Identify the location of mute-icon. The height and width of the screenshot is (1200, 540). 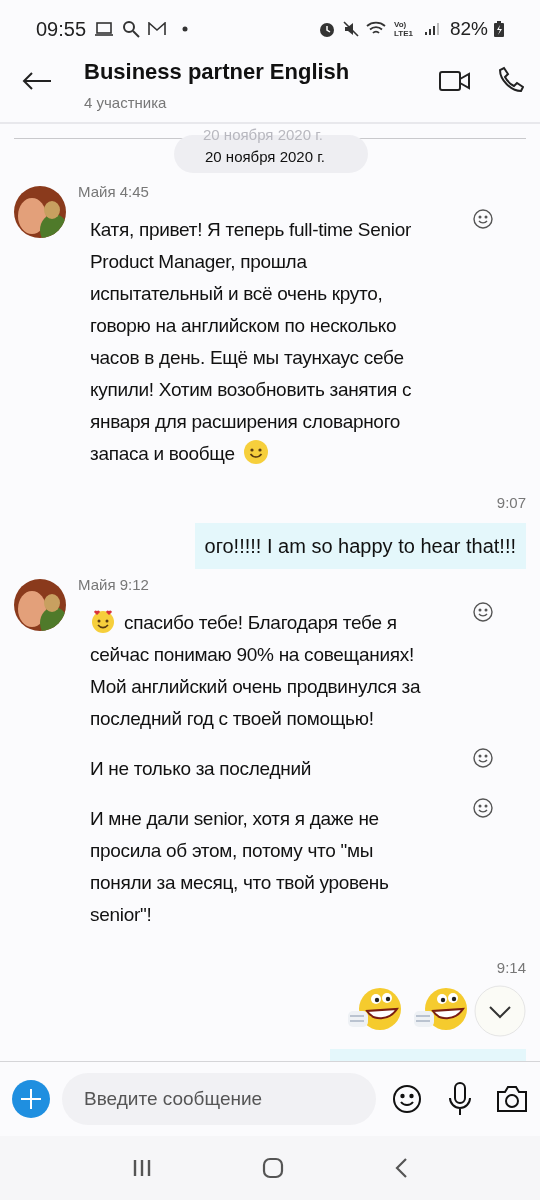
(350, 29).